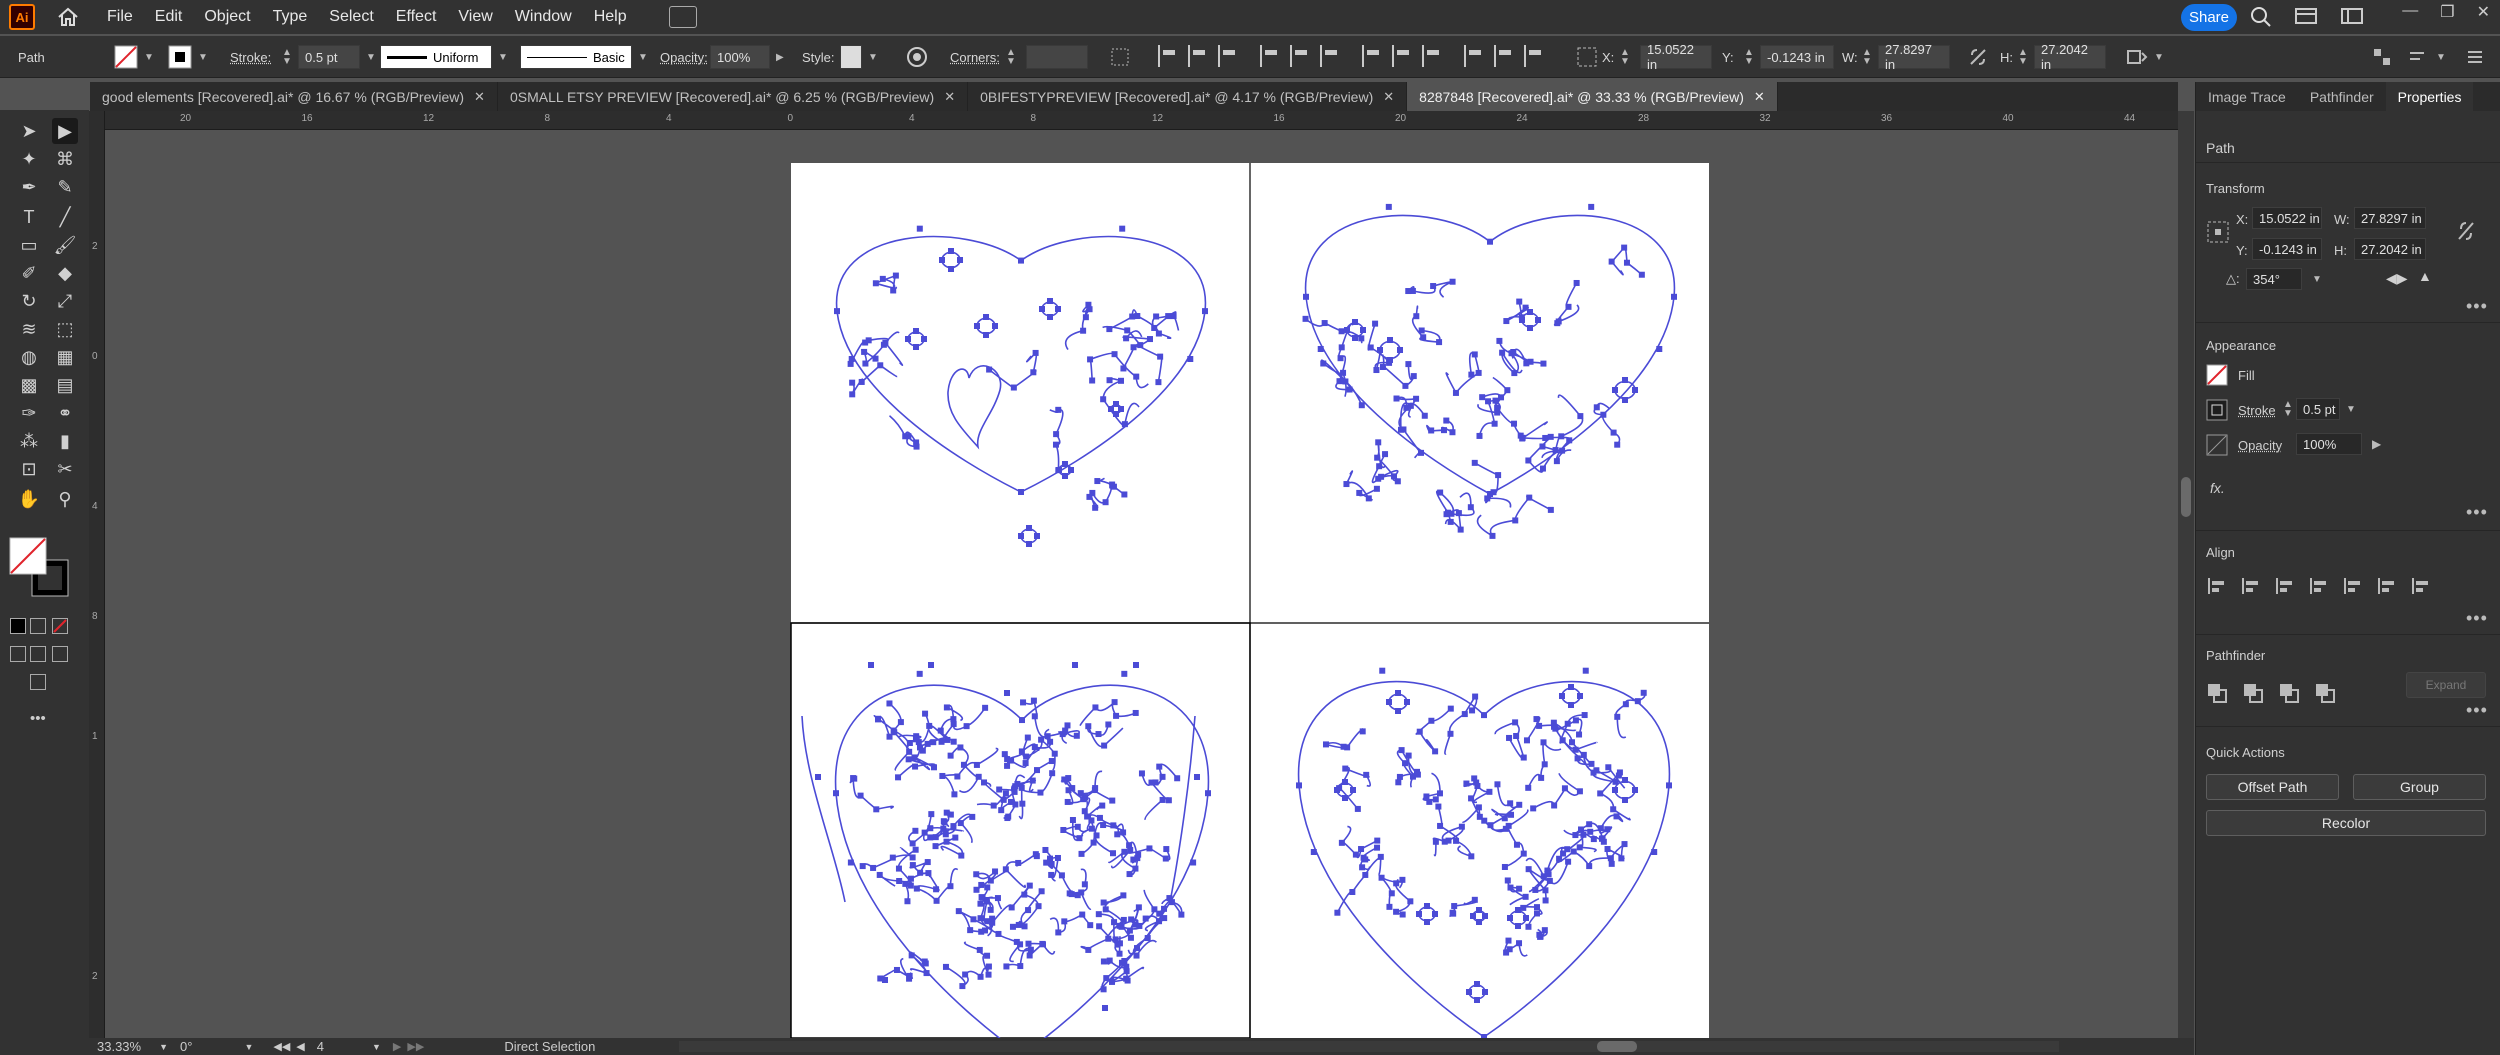 This screenshot has height=1055, width=2500. Describe the element at coordinates (2351, 409) in the screenshot. I see `chevron-down-icon: ▼` at that location.